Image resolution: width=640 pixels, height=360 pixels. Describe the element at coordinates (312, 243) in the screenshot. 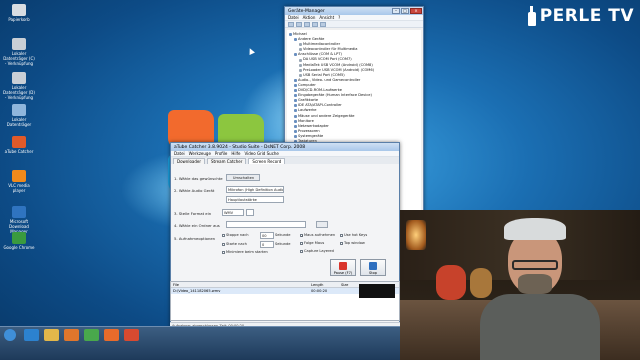

I see `follow-mouse-option: Folge Maus` at that location.